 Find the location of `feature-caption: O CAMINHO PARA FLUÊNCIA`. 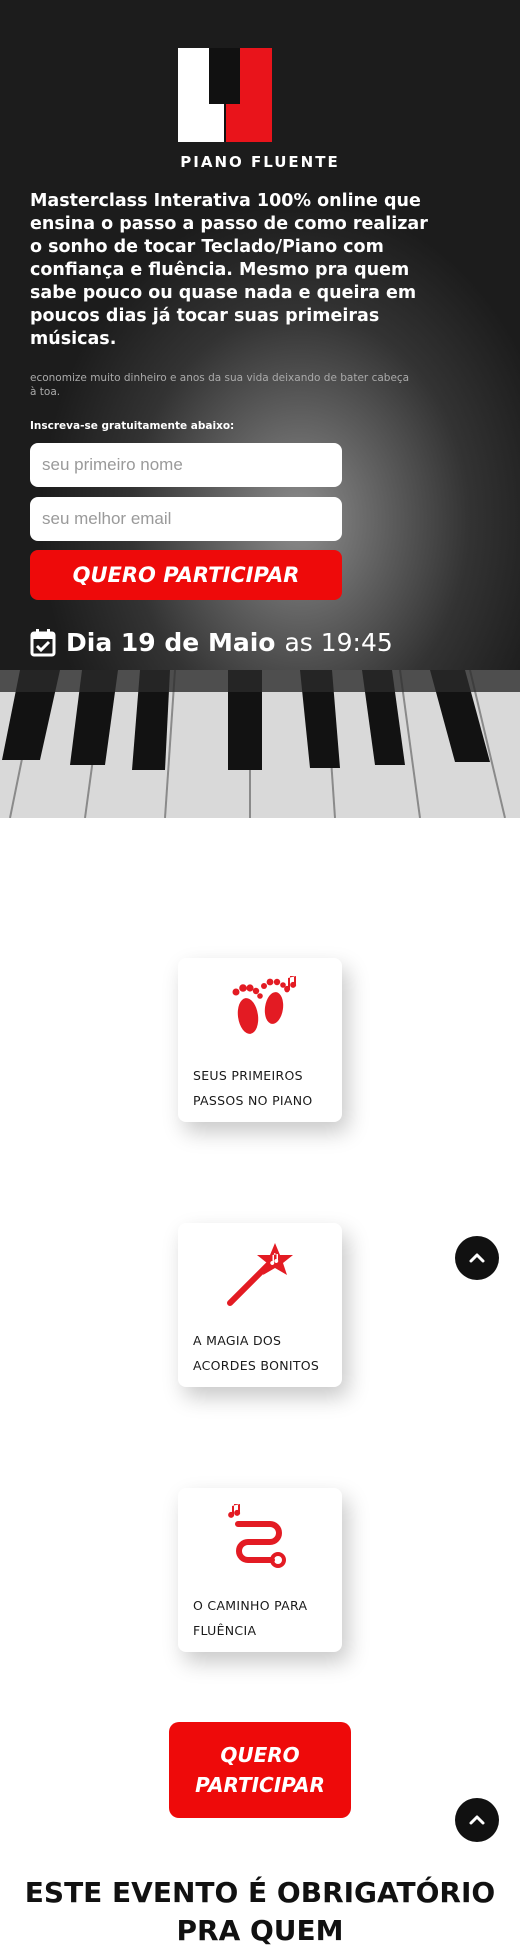

feature-caption: O CAMINHO PARA FLUÊNCIA is located at coordinates (250, 1618).